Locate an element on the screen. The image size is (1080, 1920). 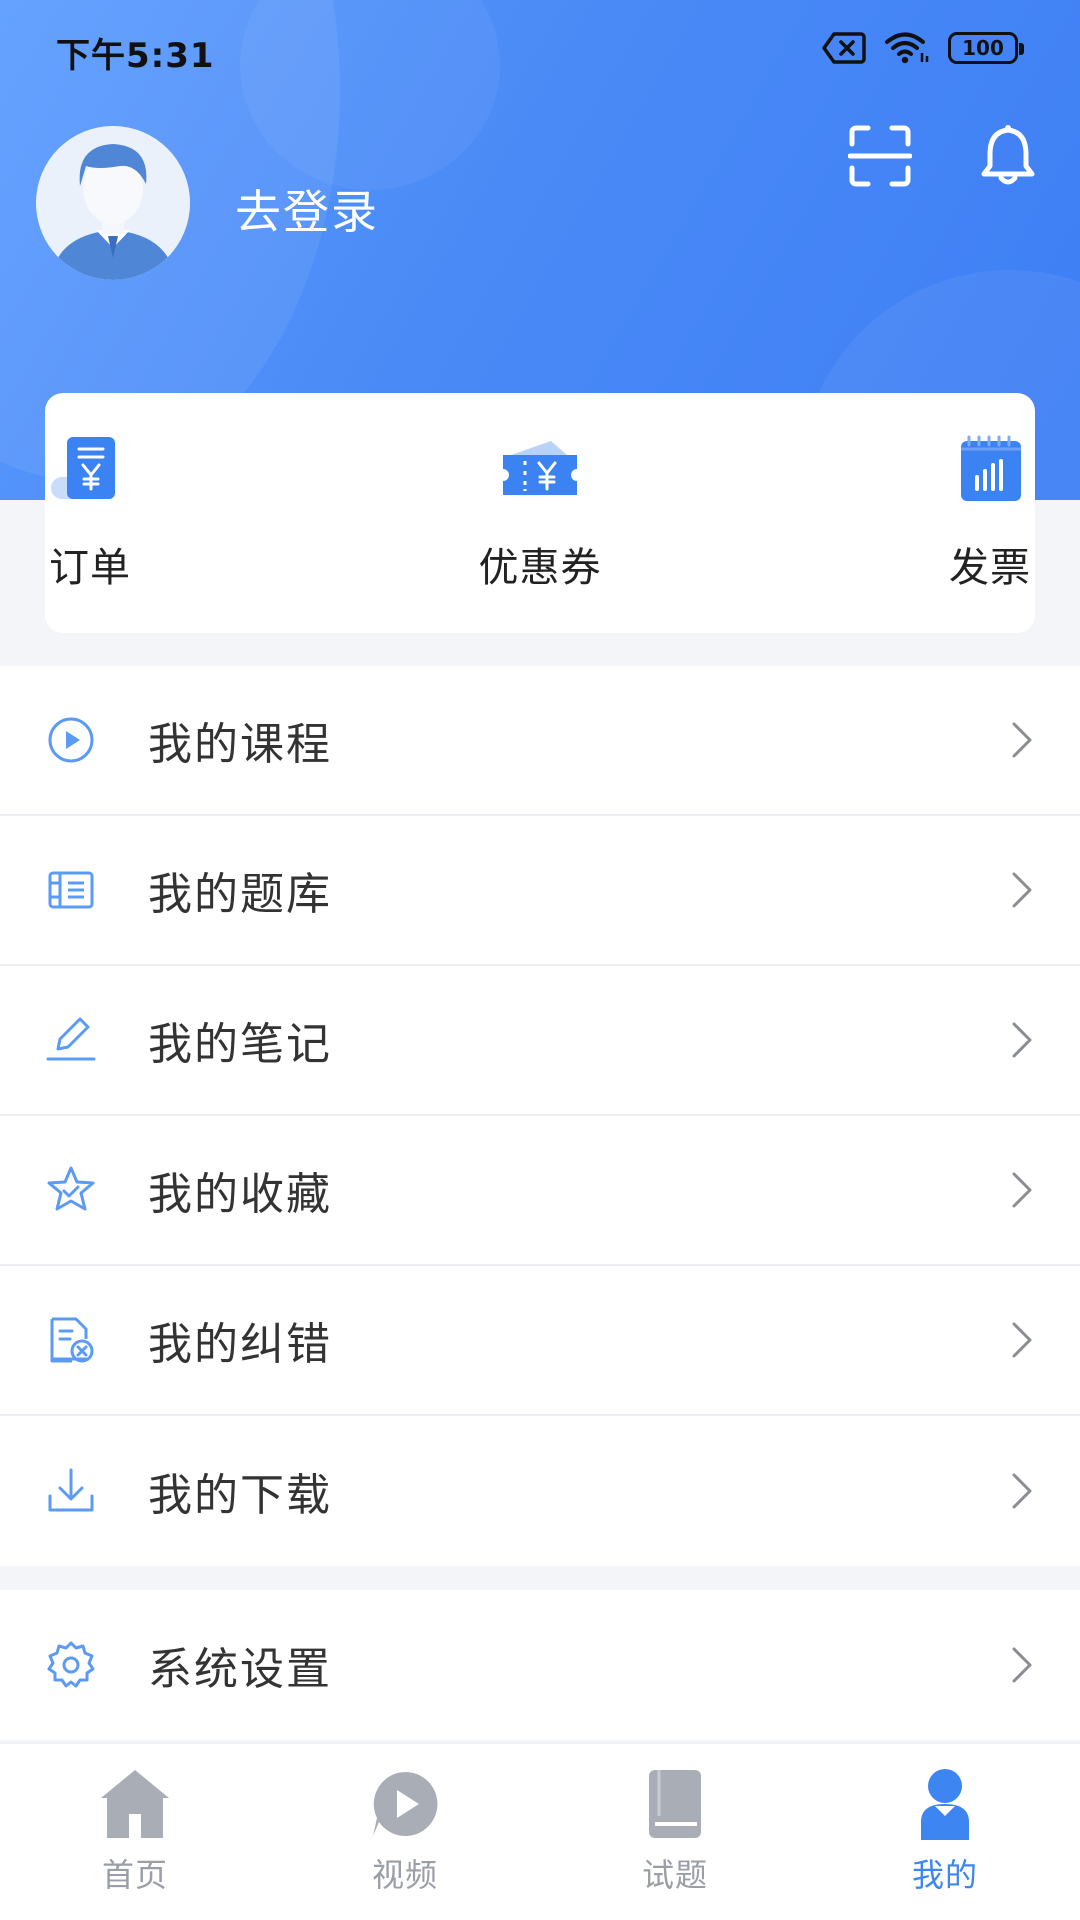
login-link: 去登录 is located at coordinates (307, 209).